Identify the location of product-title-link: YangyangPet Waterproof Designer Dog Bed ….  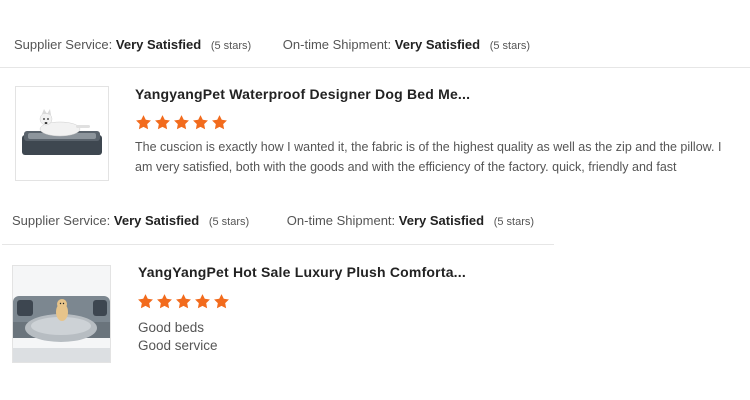
(302, 94).